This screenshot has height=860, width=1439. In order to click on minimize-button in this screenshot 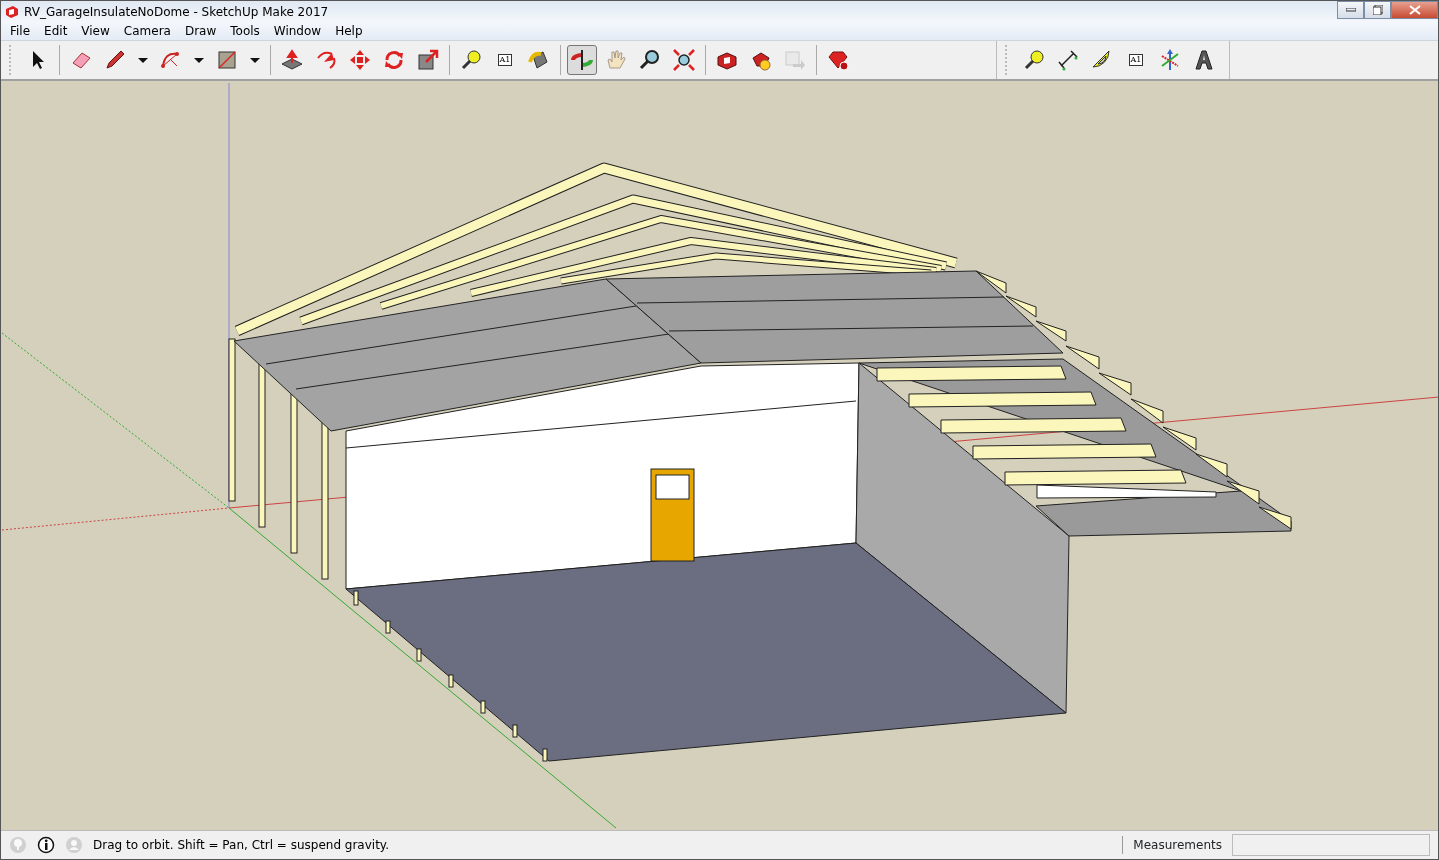, I will do `click(1350, 10)`.